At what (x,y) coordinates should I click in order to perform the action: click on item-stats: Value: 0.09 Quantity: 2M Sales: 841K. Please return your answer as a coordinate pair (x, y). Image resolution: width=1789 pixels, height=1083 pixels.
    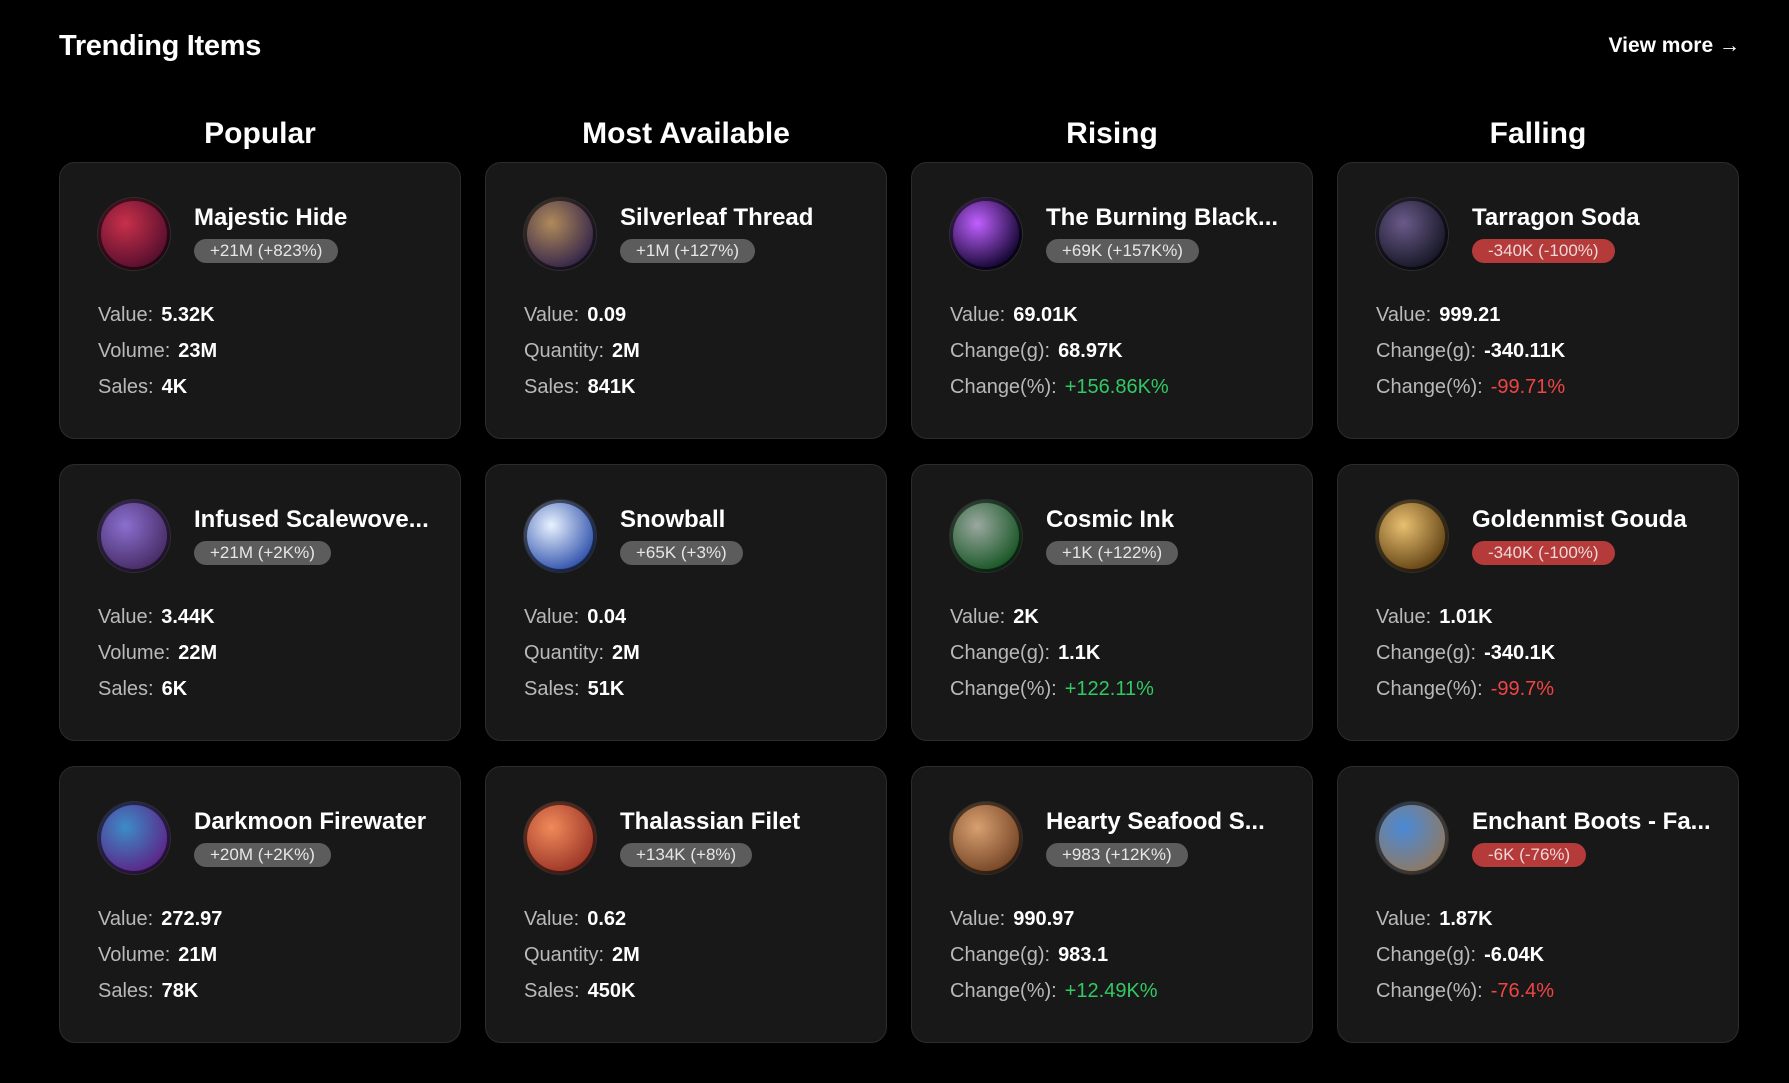
    Looking at the image, I should click on (705, 351).